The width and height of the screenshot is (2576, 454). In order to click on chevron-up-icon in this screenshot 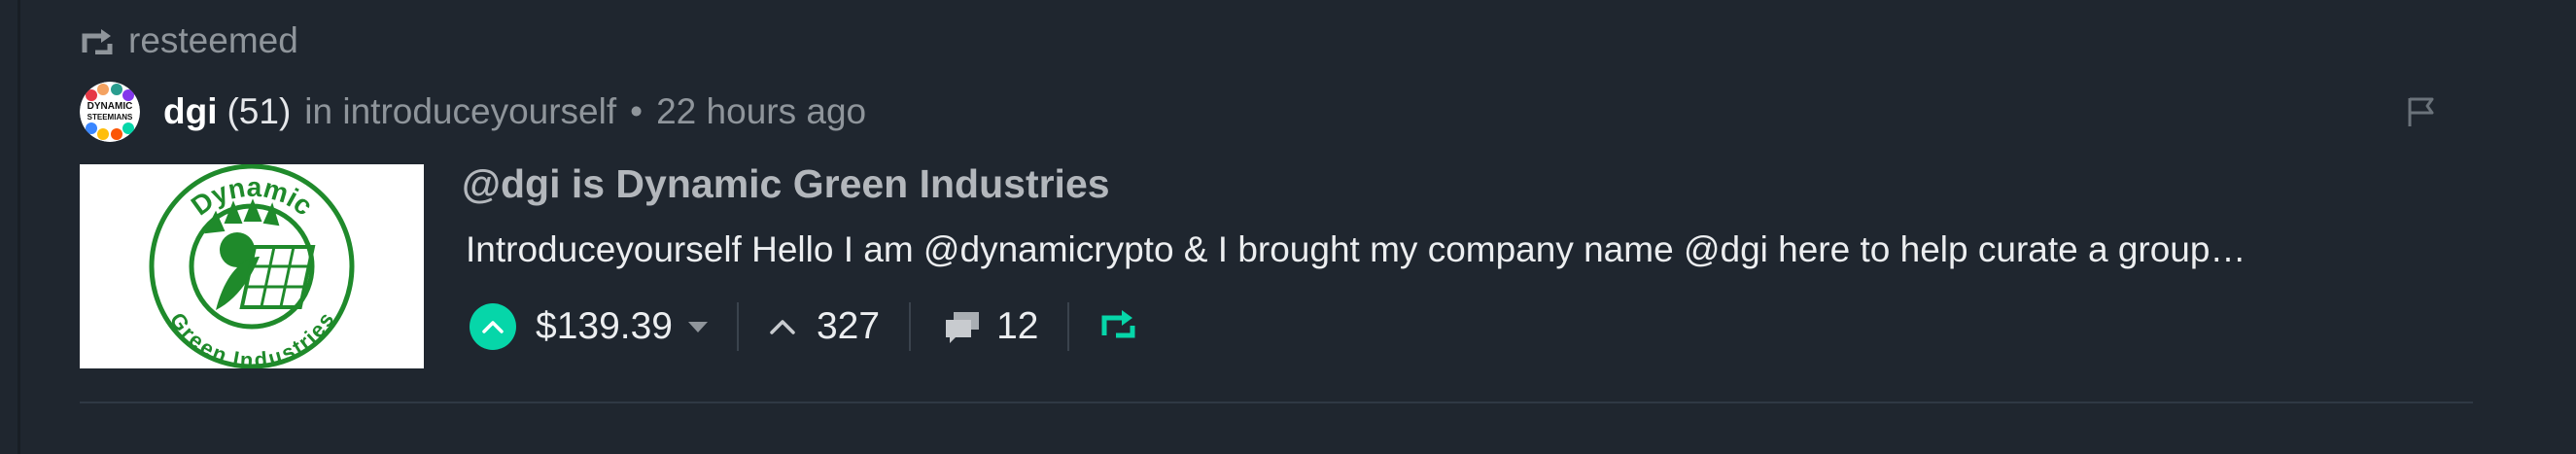, I will do `click(782, 327)`.